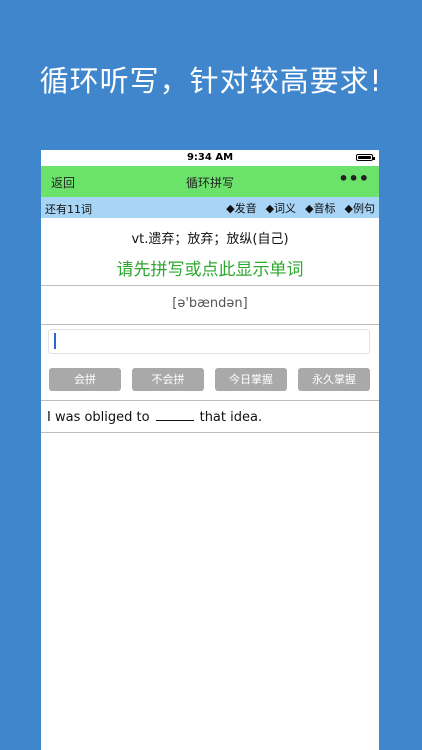 The width and height of the screenshot is (422, 750). I want to click on divider, so click(210, 432).